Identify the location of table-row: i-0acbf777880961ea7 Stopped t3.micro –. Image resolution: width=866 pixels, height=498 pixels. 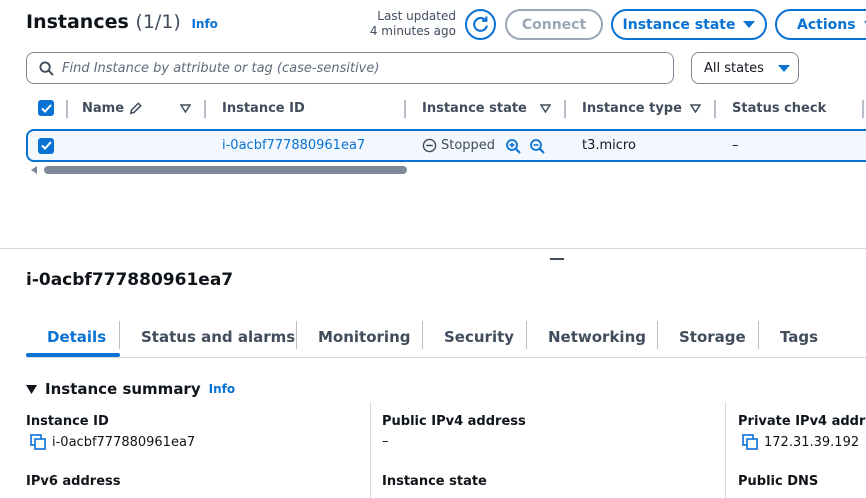
(446, 145).